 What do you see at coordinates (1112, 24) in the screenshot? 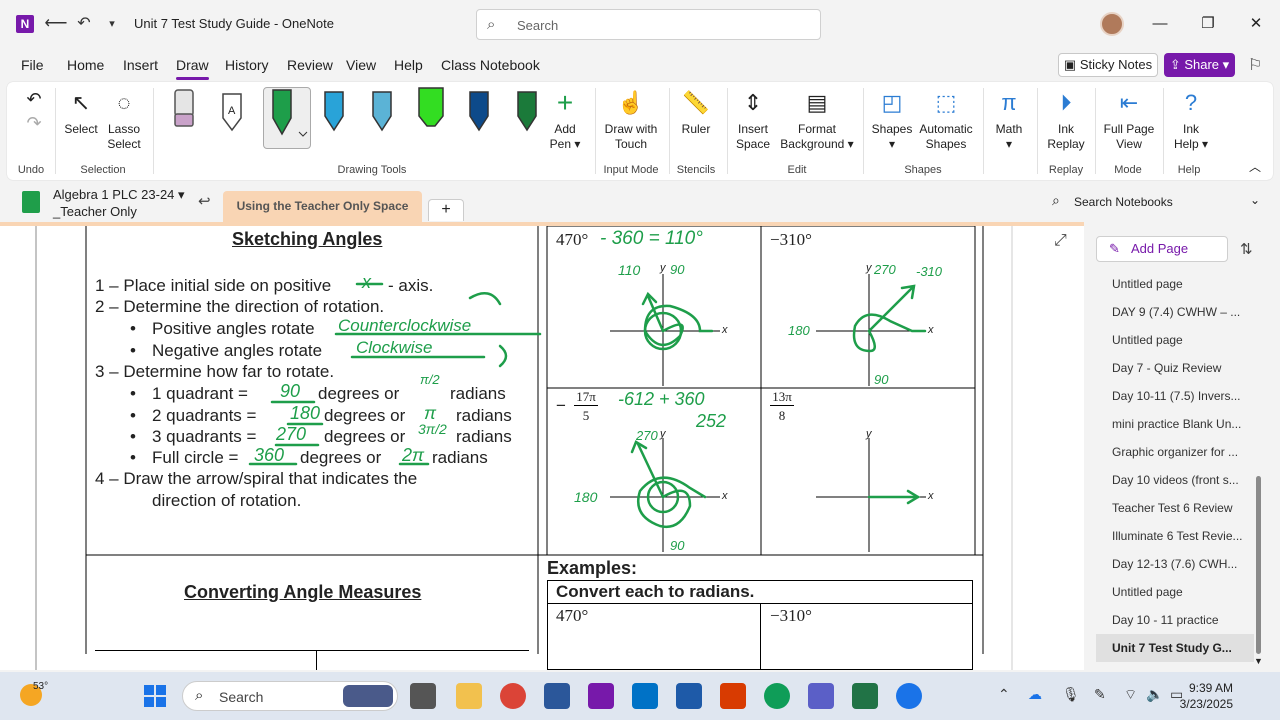
I see `avatar` at bounding box center [1112, 24].